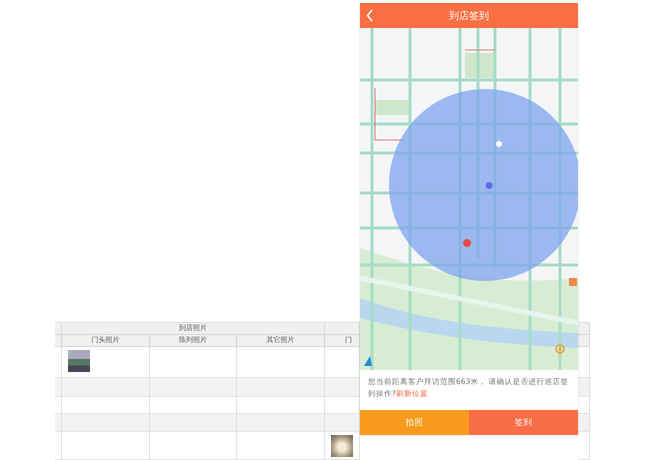 This screenshot has height=460, width=659. Describe the element at coordinates (584, 341) in the screenshot. I see `header-cell` at that location.